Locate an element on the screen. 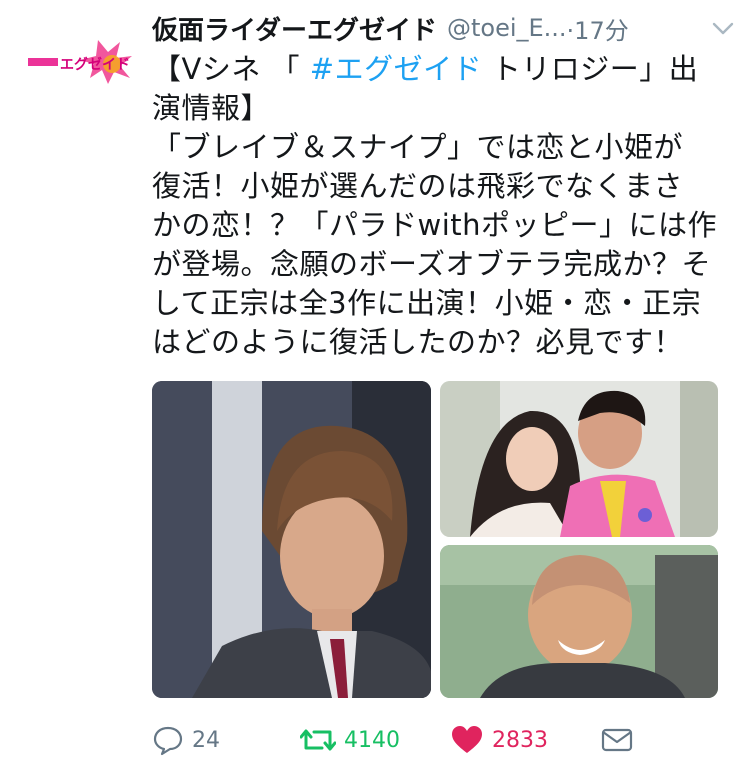 This screenshot has height=769, width=750. retweet-count: 4140 is located at coordinates (372, 740).